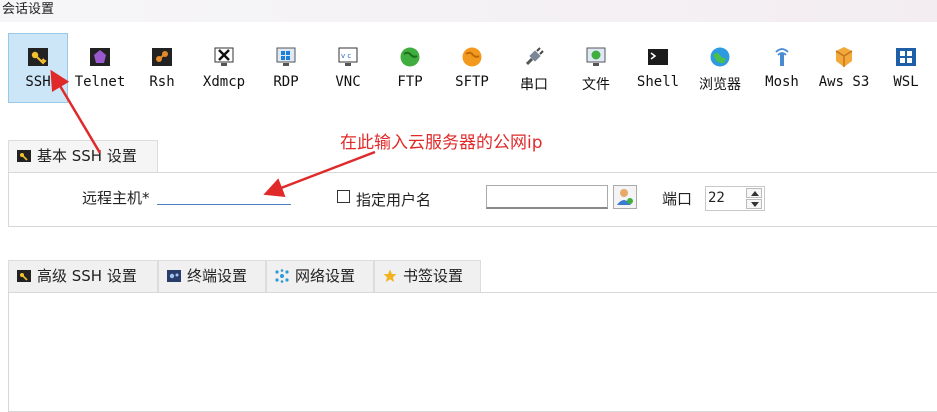 This screenshot has height=412, width=937. Describe the element at coordinates (782, 82) in the screenshot. I see `protocol-label: Mosh` at that location.